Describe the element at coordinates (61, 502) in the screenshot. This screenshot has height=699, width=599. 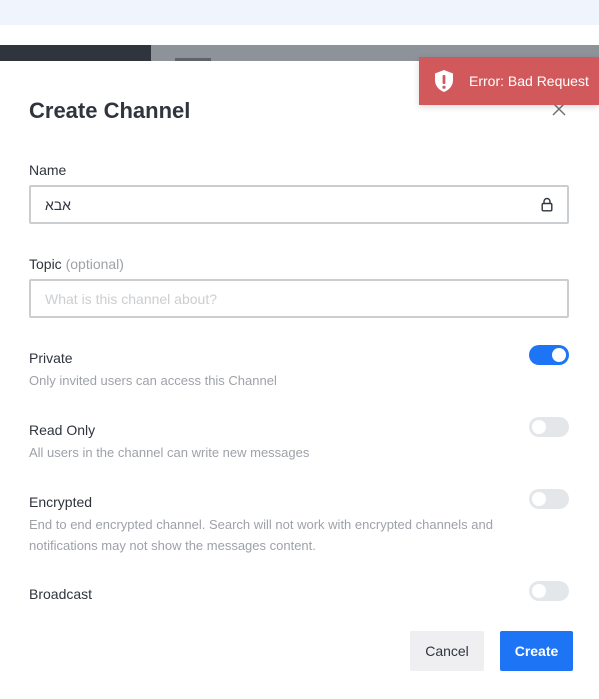
I see `encrypted-label: Encrypted` at that location.